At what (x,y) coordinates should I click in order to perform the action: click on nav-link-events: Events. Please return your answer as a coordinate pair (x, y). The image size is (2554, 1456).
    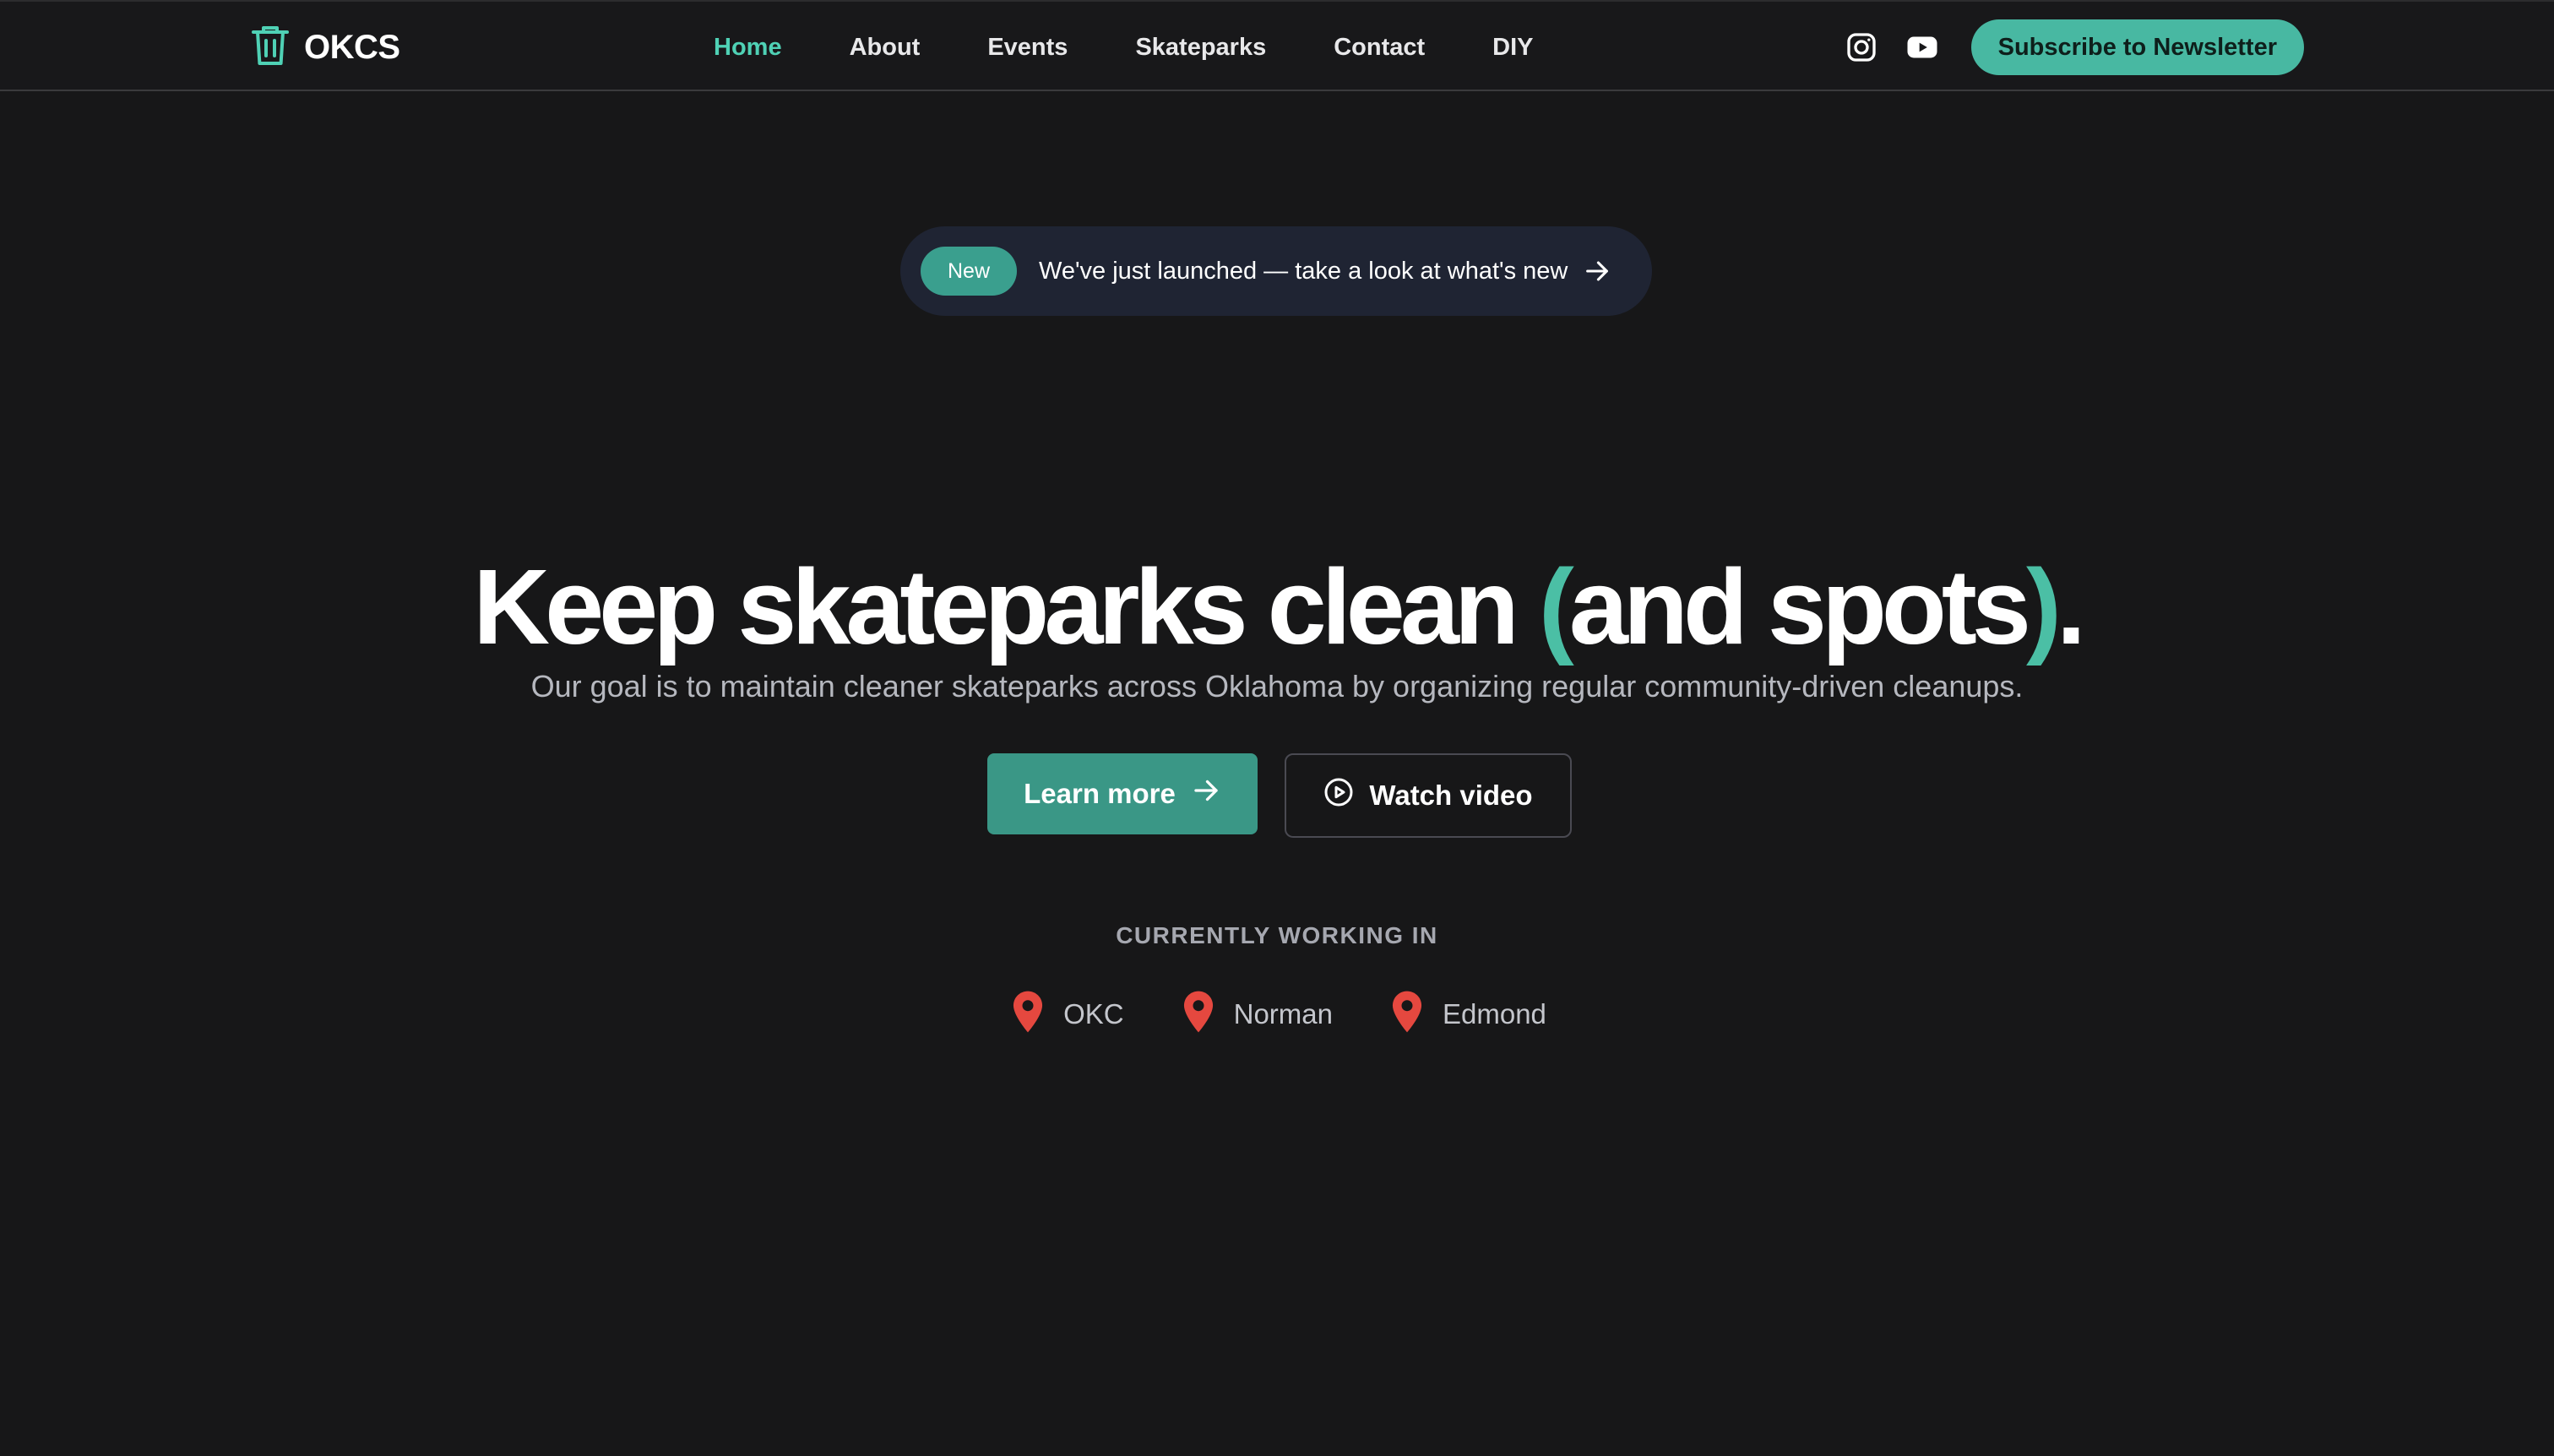
    Looking at the image, I should click on (1027, 48).